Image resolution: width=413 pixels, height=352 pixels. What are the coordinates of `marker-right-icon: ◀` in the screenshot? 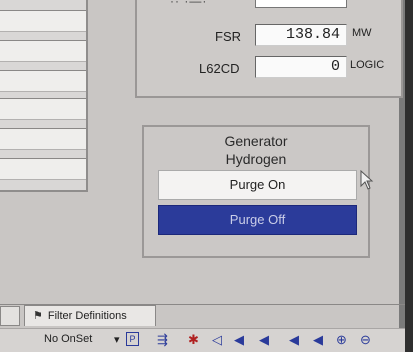 It's located at (318, 339).